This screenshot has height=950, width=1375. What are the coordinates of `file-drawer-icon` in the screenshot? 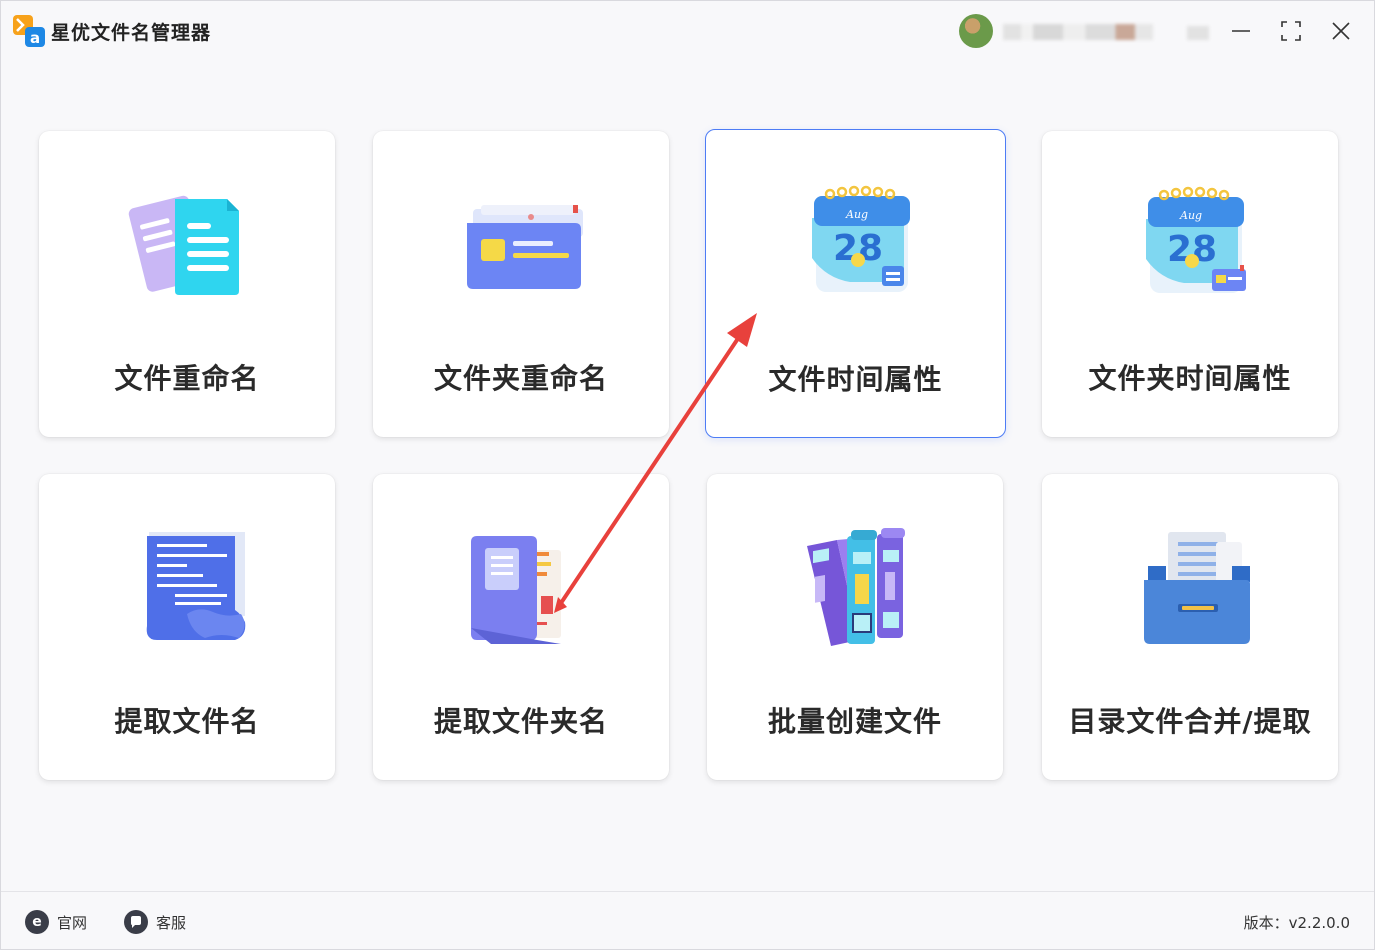 It's located at (1190, 587).